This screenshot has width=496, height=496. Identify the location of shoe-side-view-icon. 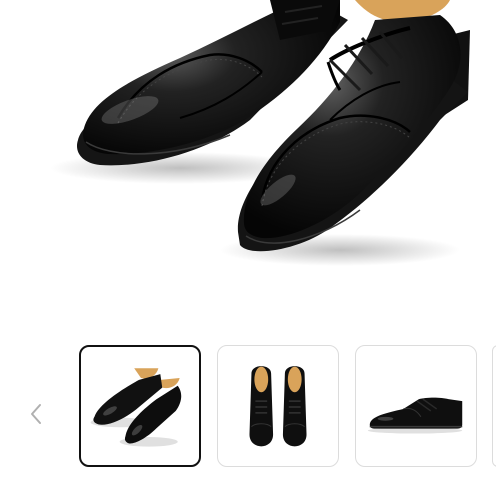
(415, 415).